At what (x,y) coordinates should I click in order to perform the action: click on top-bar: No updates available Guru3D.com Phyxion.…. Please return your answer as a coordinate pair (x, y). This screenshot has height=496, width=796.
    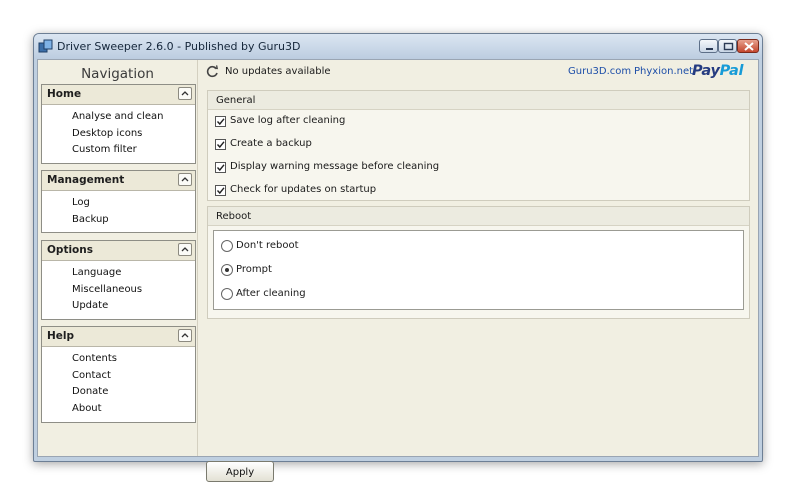
    Looking at the image, I should click on (478, 71).